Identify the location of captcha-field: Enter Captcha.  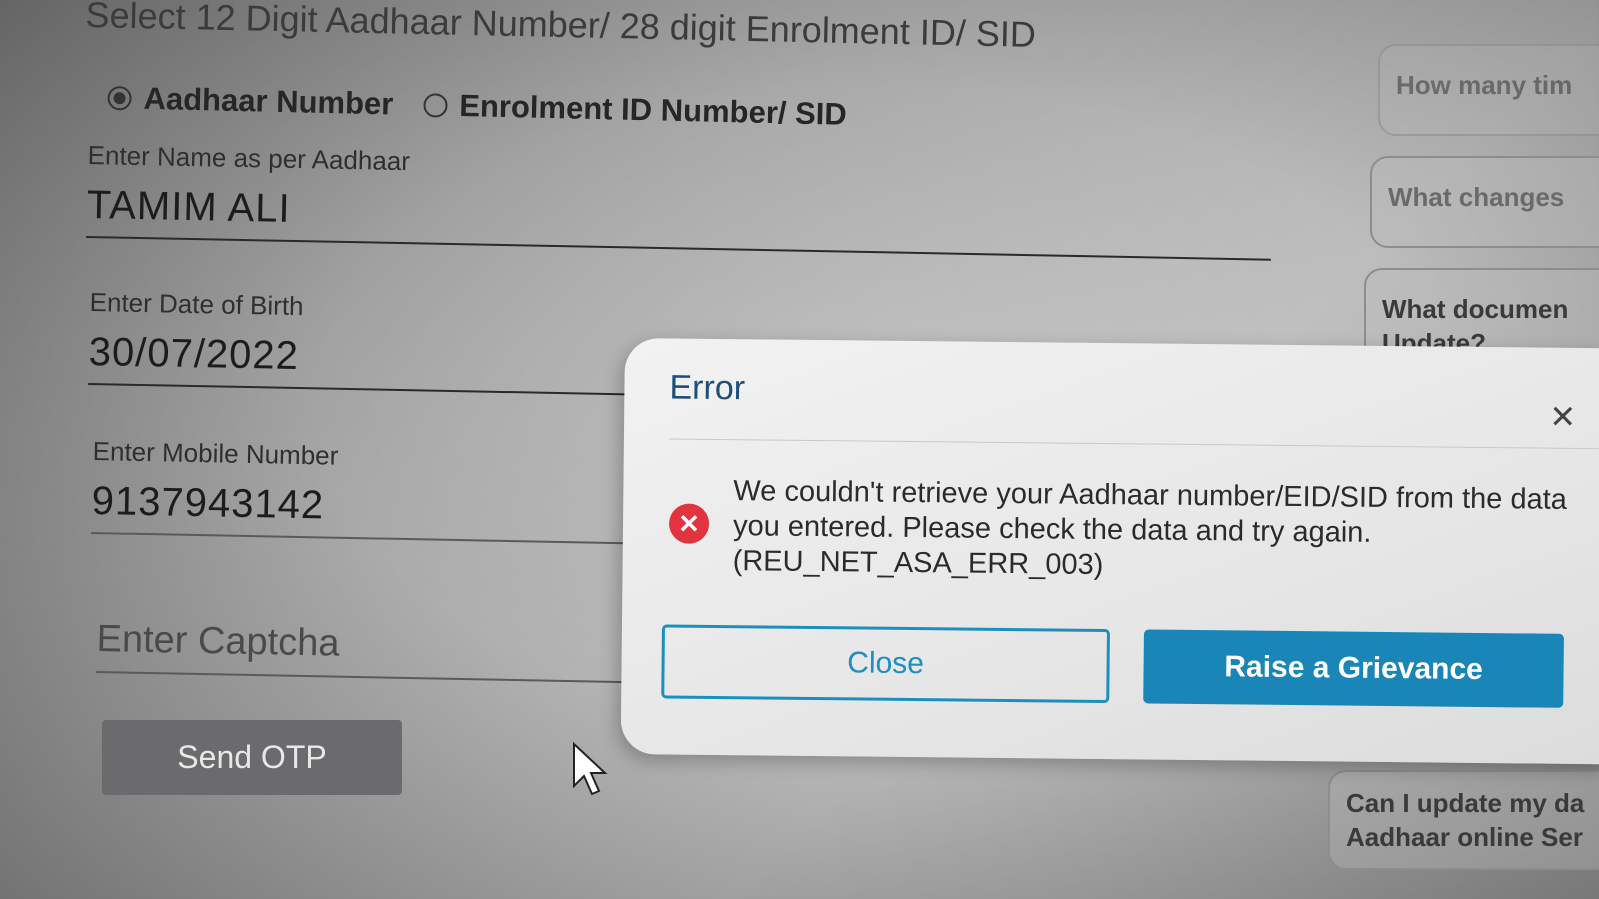
(361, 651).